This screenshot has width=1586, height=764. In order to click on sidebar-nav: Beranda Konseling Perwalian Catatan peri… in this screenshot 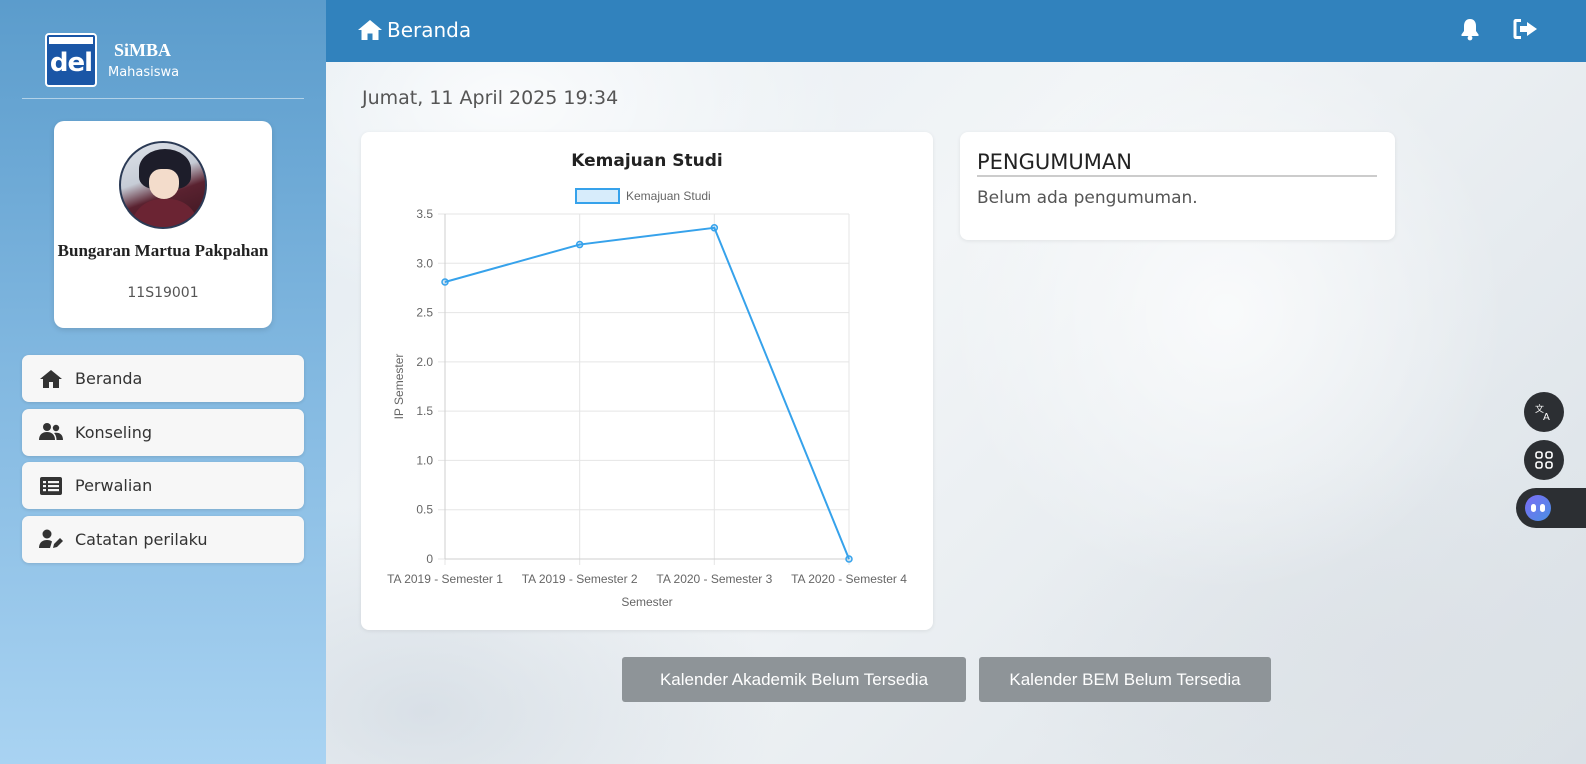, I will do `click(163, 462)`.